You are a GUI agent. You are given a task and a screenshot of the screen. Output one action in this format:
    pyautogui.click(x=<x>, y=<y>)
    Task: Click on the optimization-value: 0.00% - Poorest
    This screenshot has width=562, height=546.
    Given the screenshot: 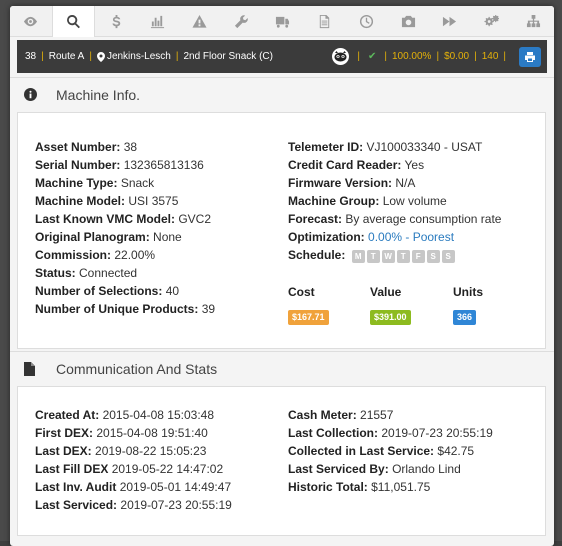 What is the action you would take?
    pyautogui.click(x=411, y=237)
    